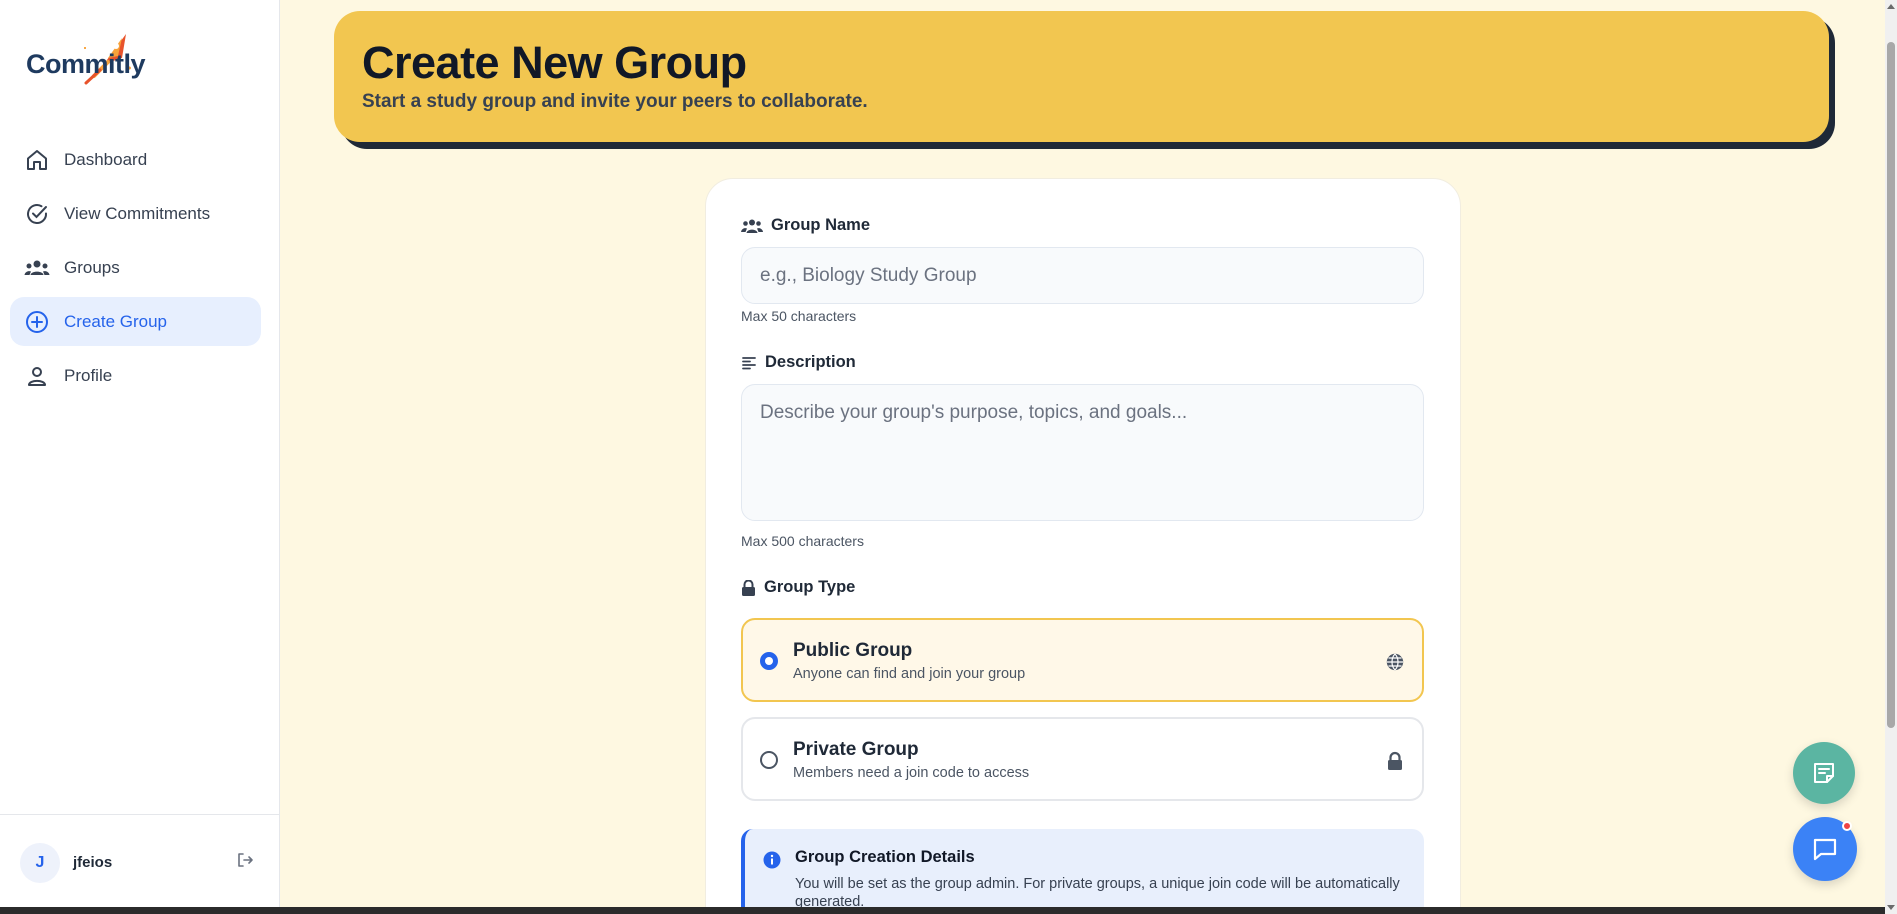  I want to click on plus-circle-icon, so click(37, 322).